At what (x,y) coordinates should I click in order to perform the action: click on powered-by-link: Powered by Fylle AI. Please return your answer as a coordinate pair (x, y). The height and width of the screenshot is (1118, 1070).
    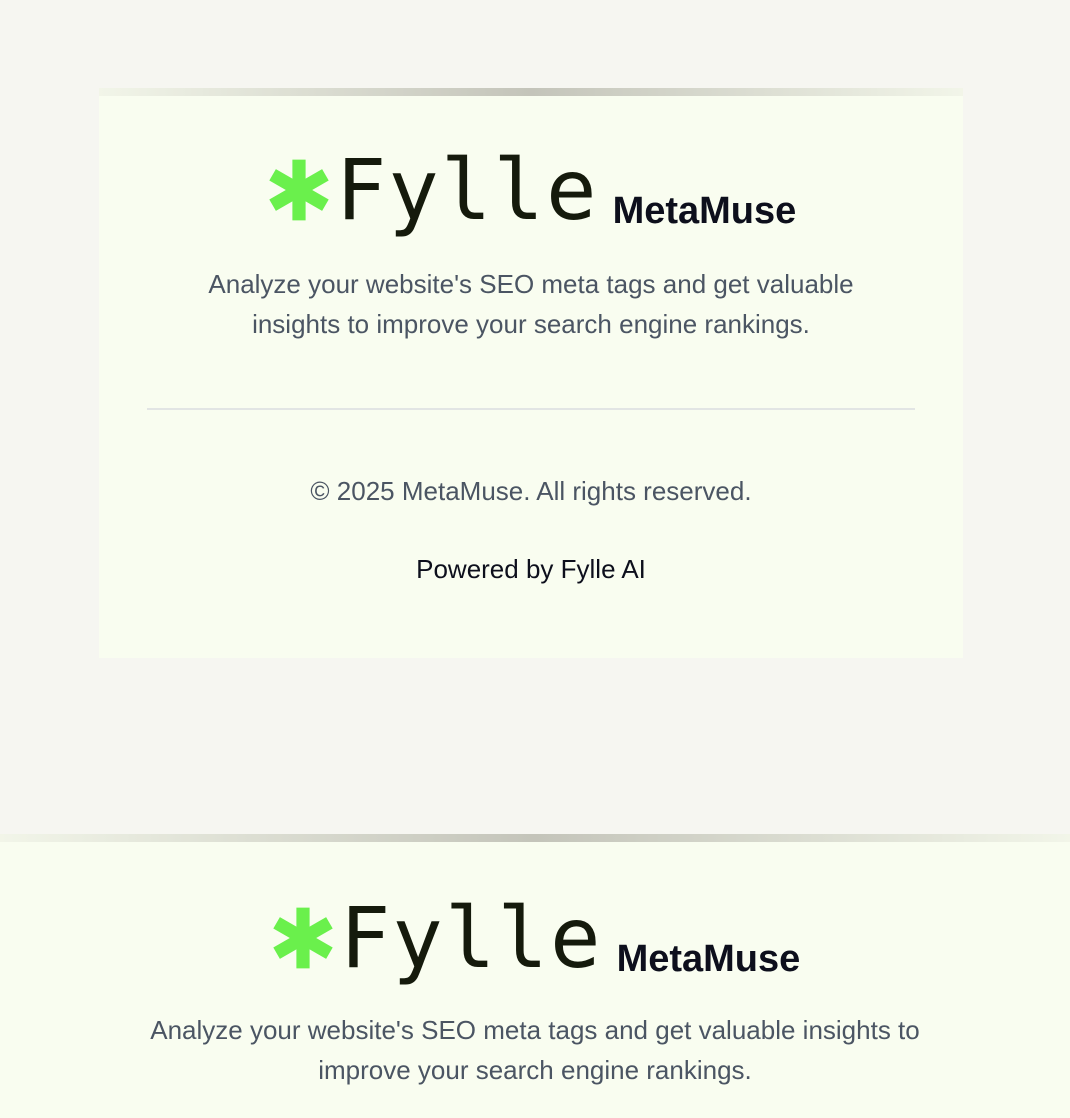
    Looking at the image, I should click on (531, 569).